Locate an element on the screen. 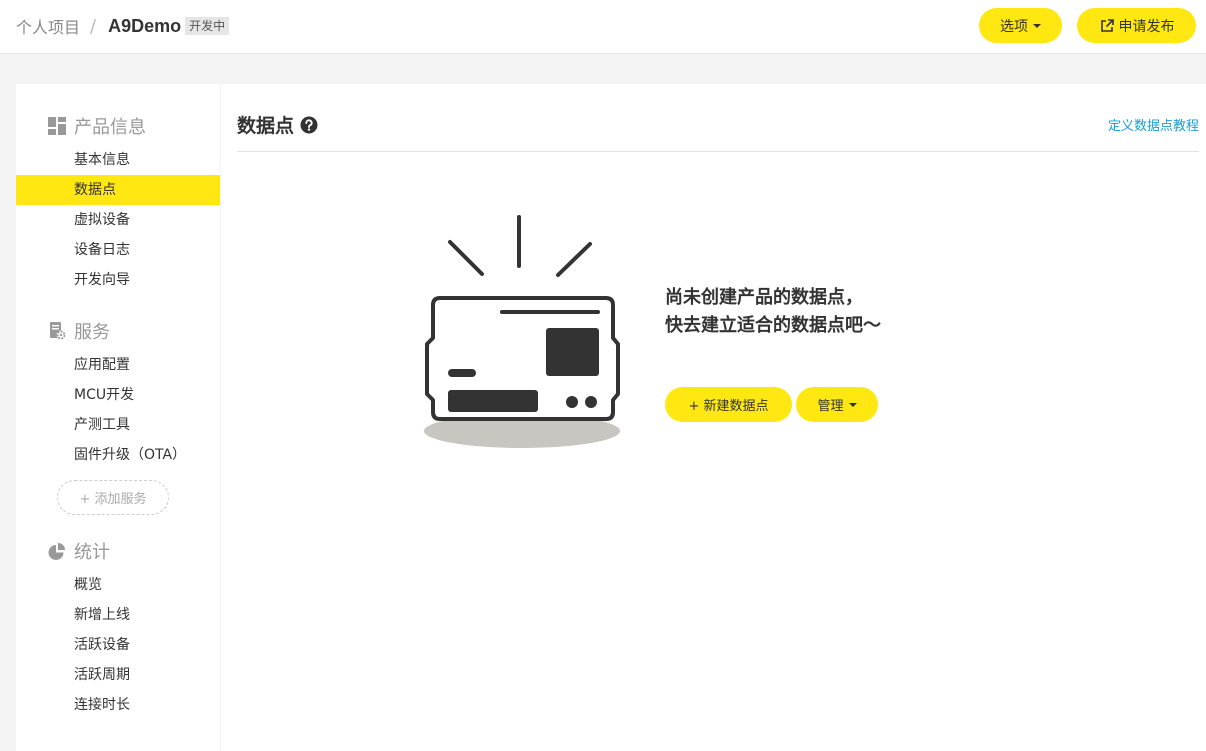 The height and width of the screenshot is (751, 1206). sidebar-item-factory-test: 产测工具 is located at coordinates (118, 425).